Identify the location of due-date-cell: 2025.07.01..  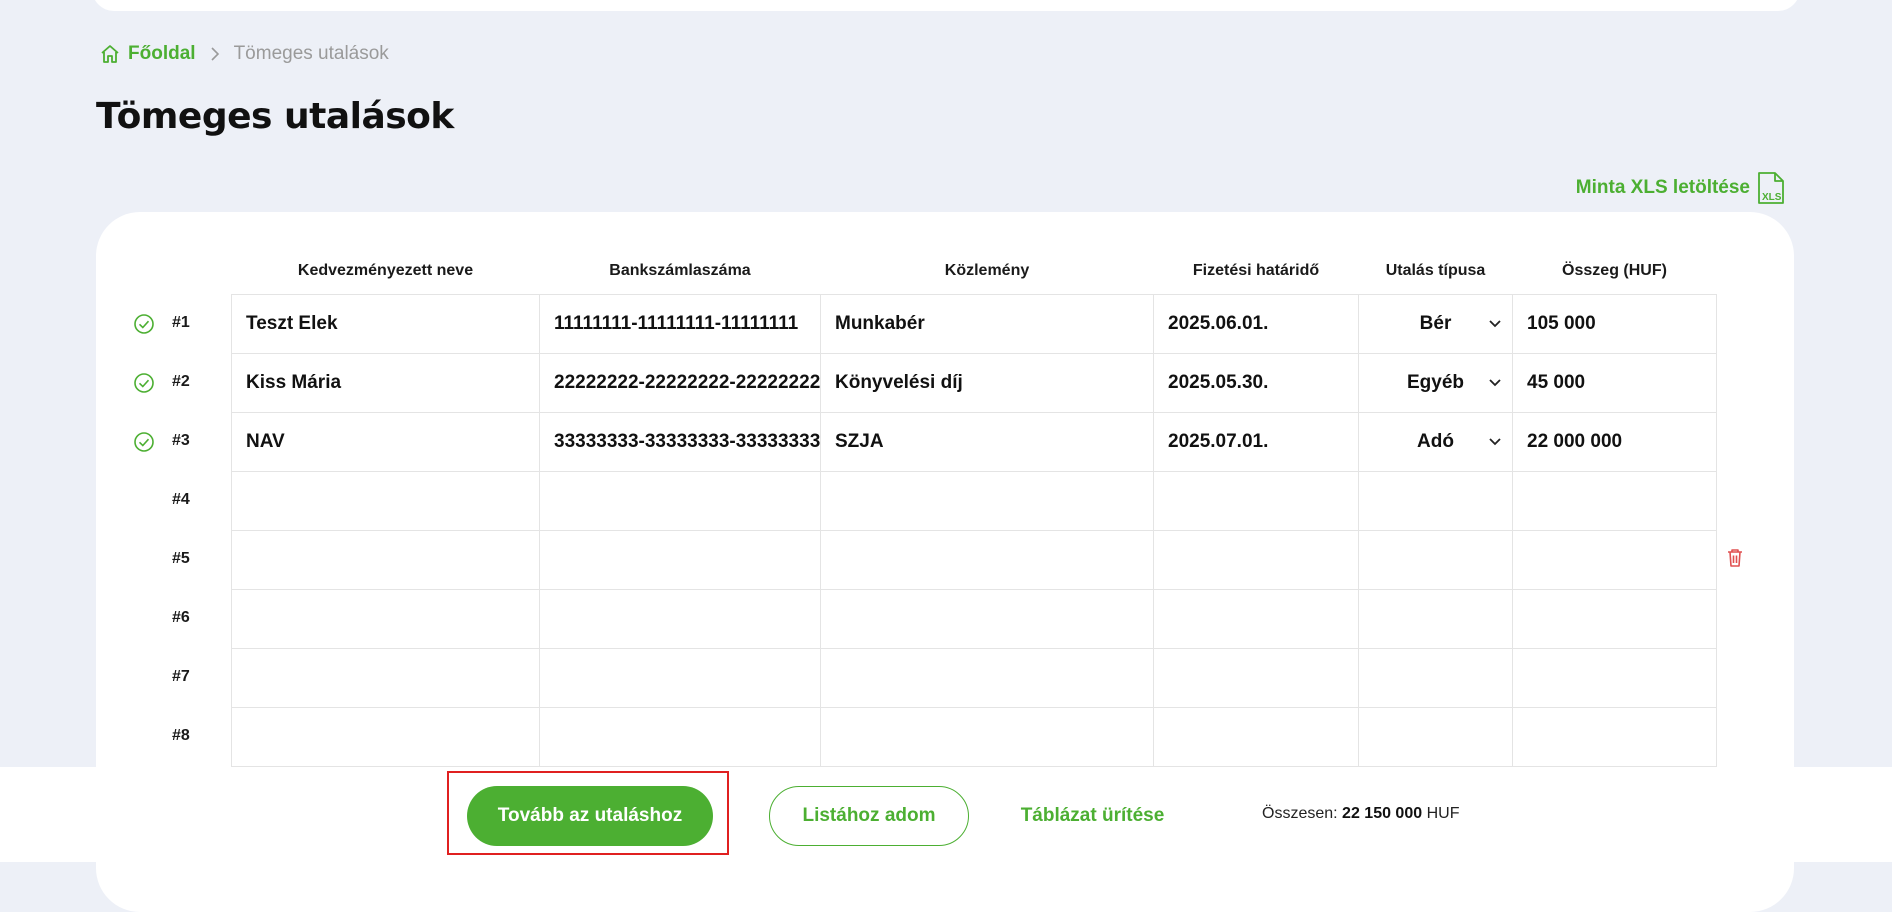
(1256, 442).